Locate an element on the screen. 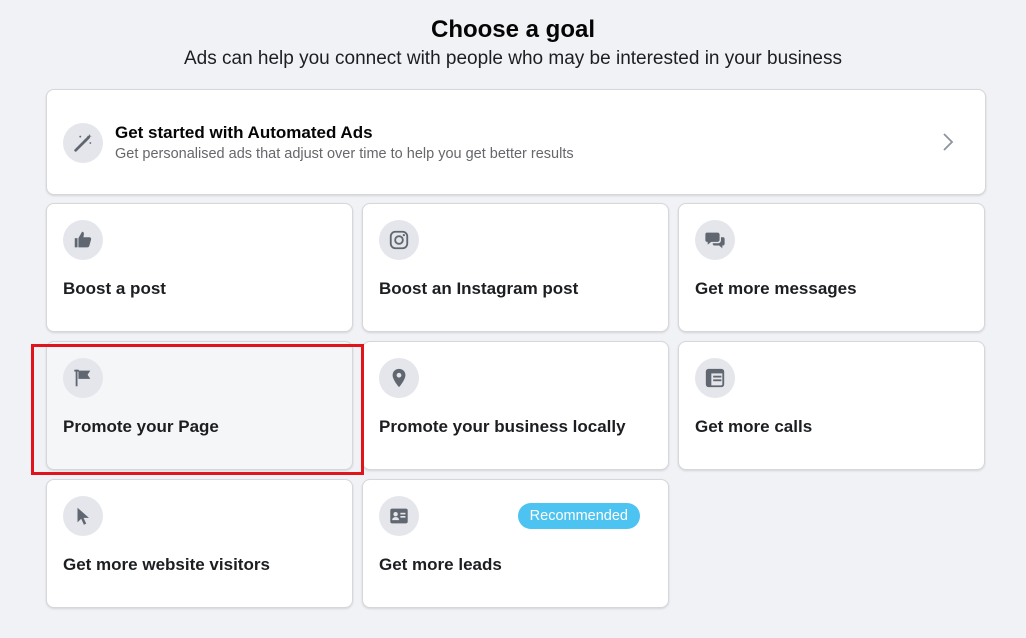 The height and width of the screenshot is (638, 1026). chat-bubbles-icon is located at coordinates (715, 240).